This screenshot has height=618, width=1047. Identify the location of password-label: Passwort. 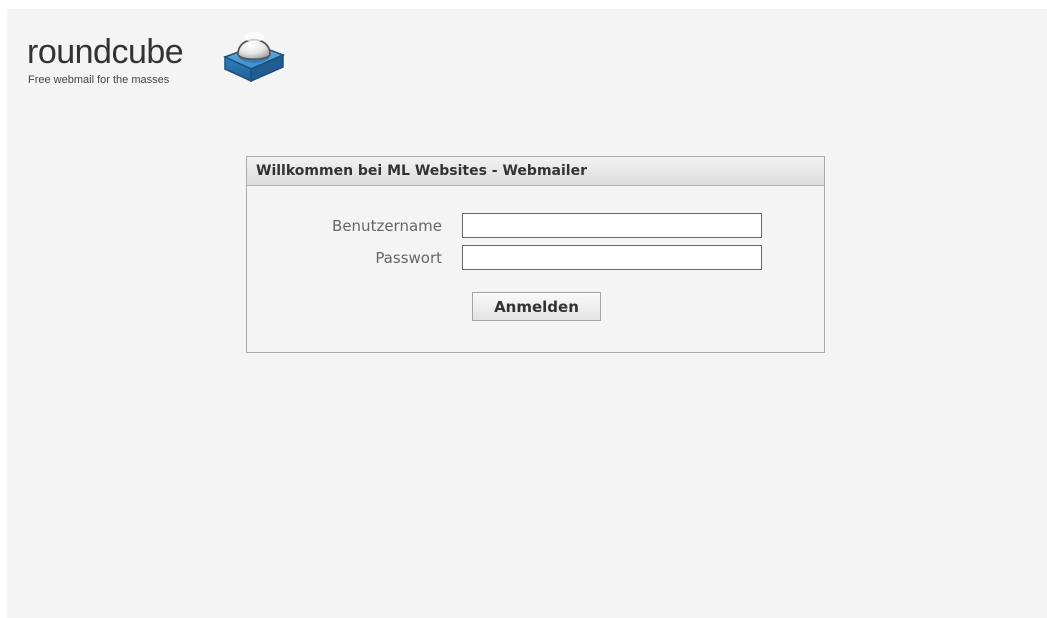
(408, 258).